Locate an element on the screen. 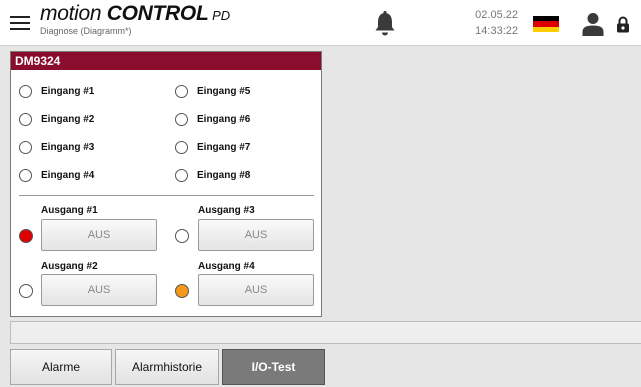 This screenshot has height=387, width=641. input-label: Eingang #7 is located at coordinates (224, 147).